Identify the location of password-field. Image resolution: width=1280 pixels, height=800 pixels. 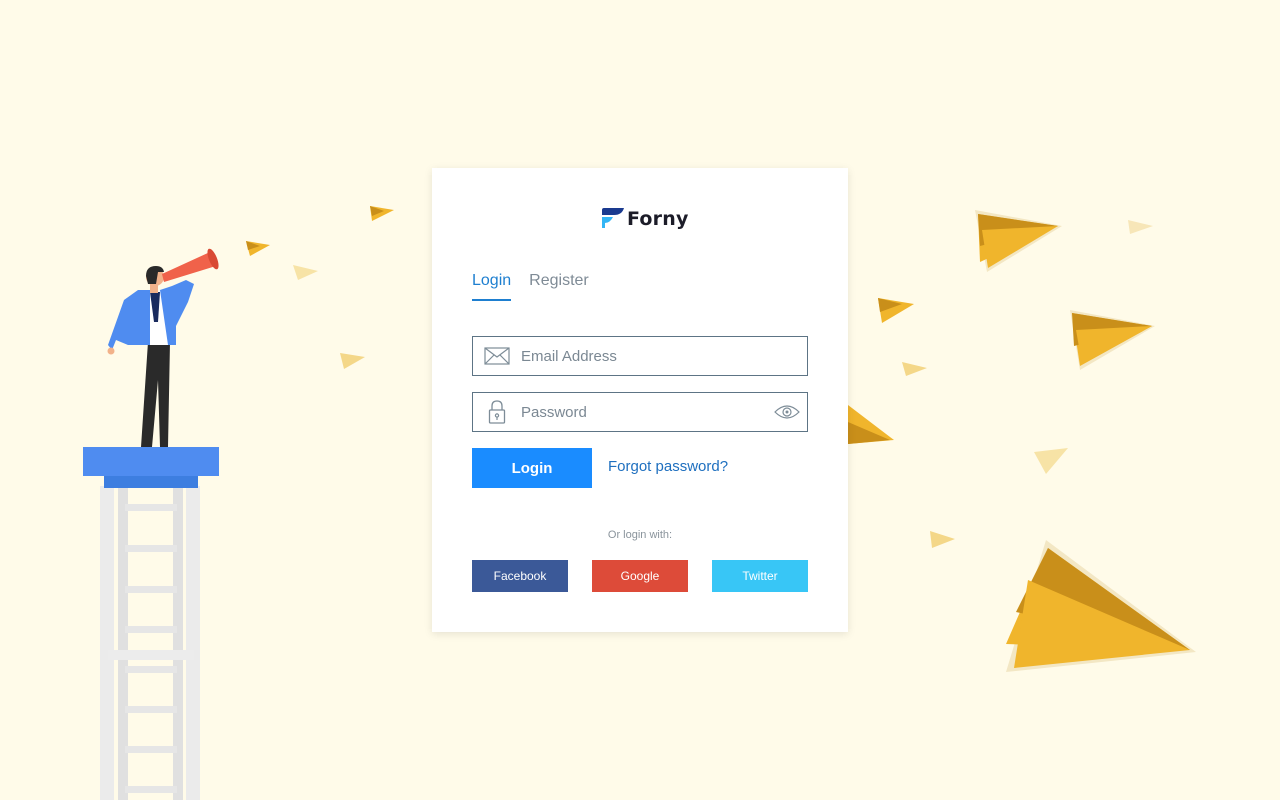
(640, 412).